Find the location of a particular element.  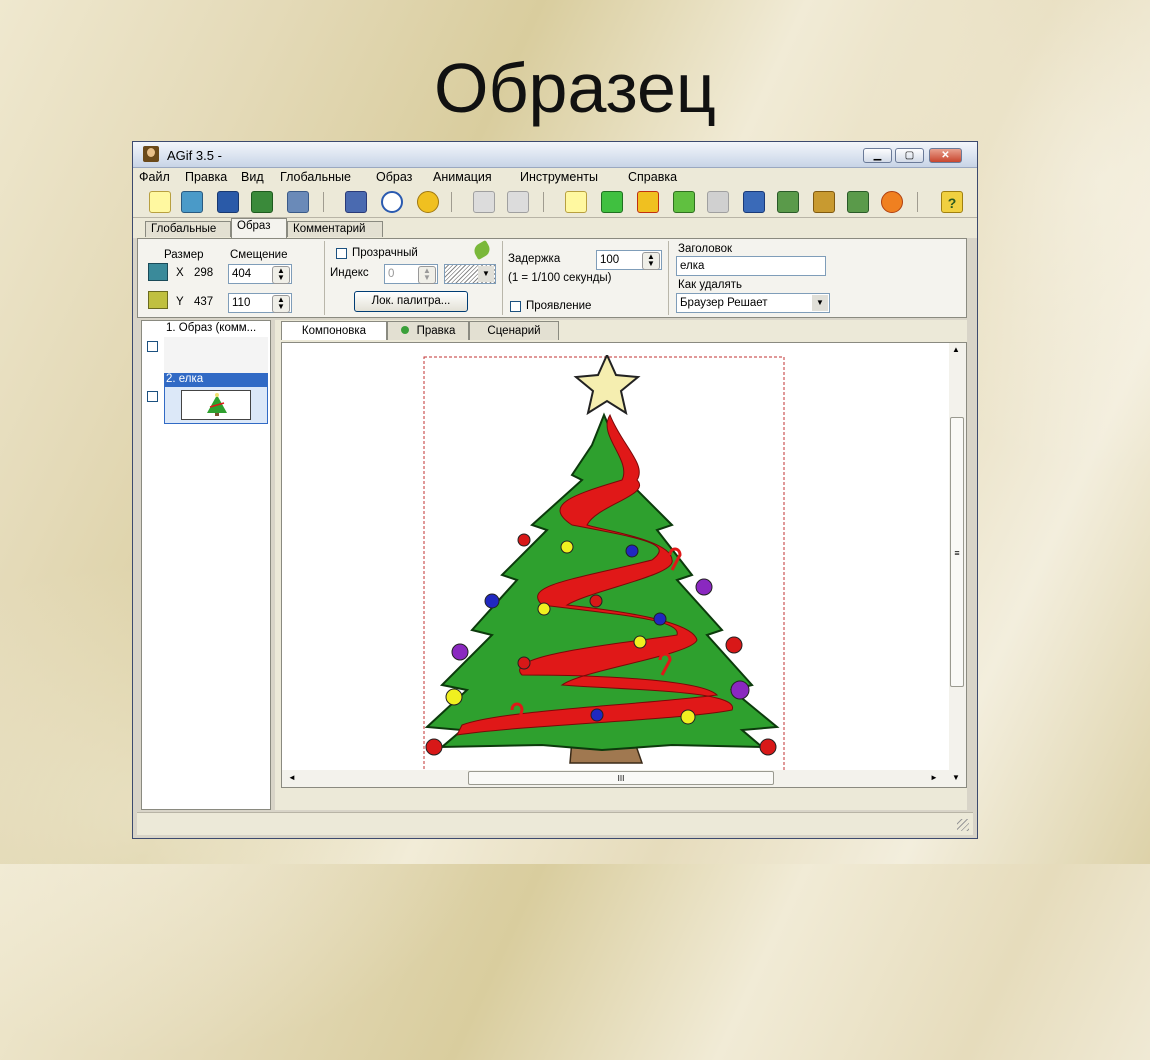

minimize-button: ▁ is located at coordinates (877, 155).